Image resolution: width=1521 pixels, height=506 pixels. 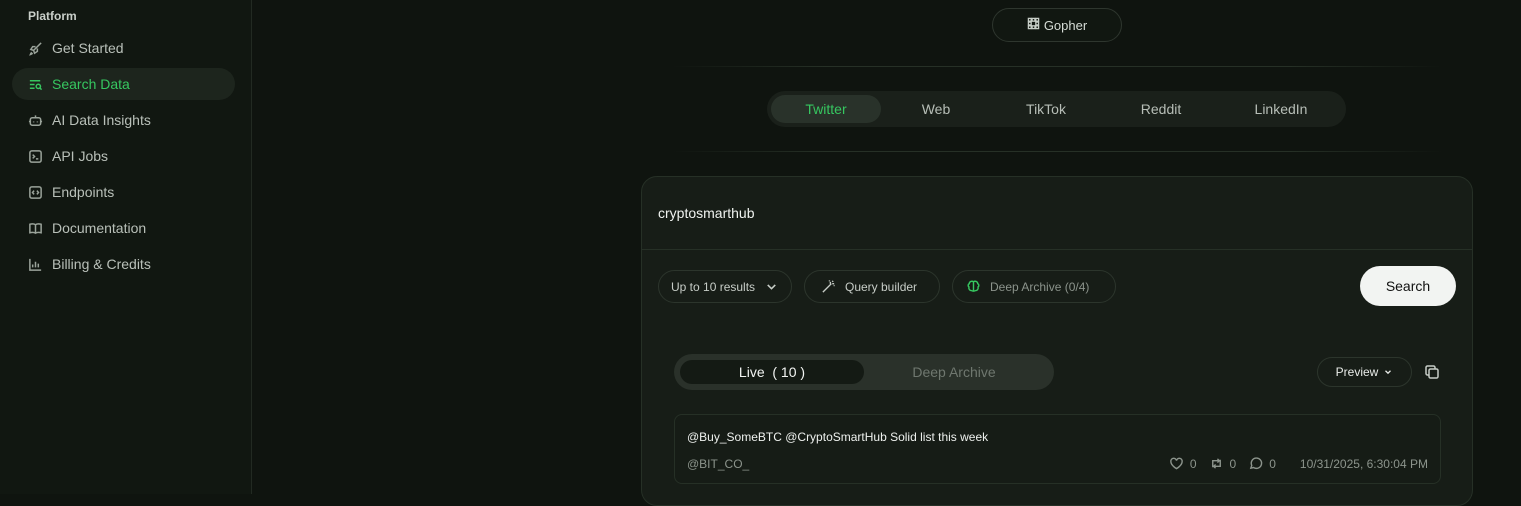 I want to click on sidebar-item-label: Documentation, so click(x=99, y=228).